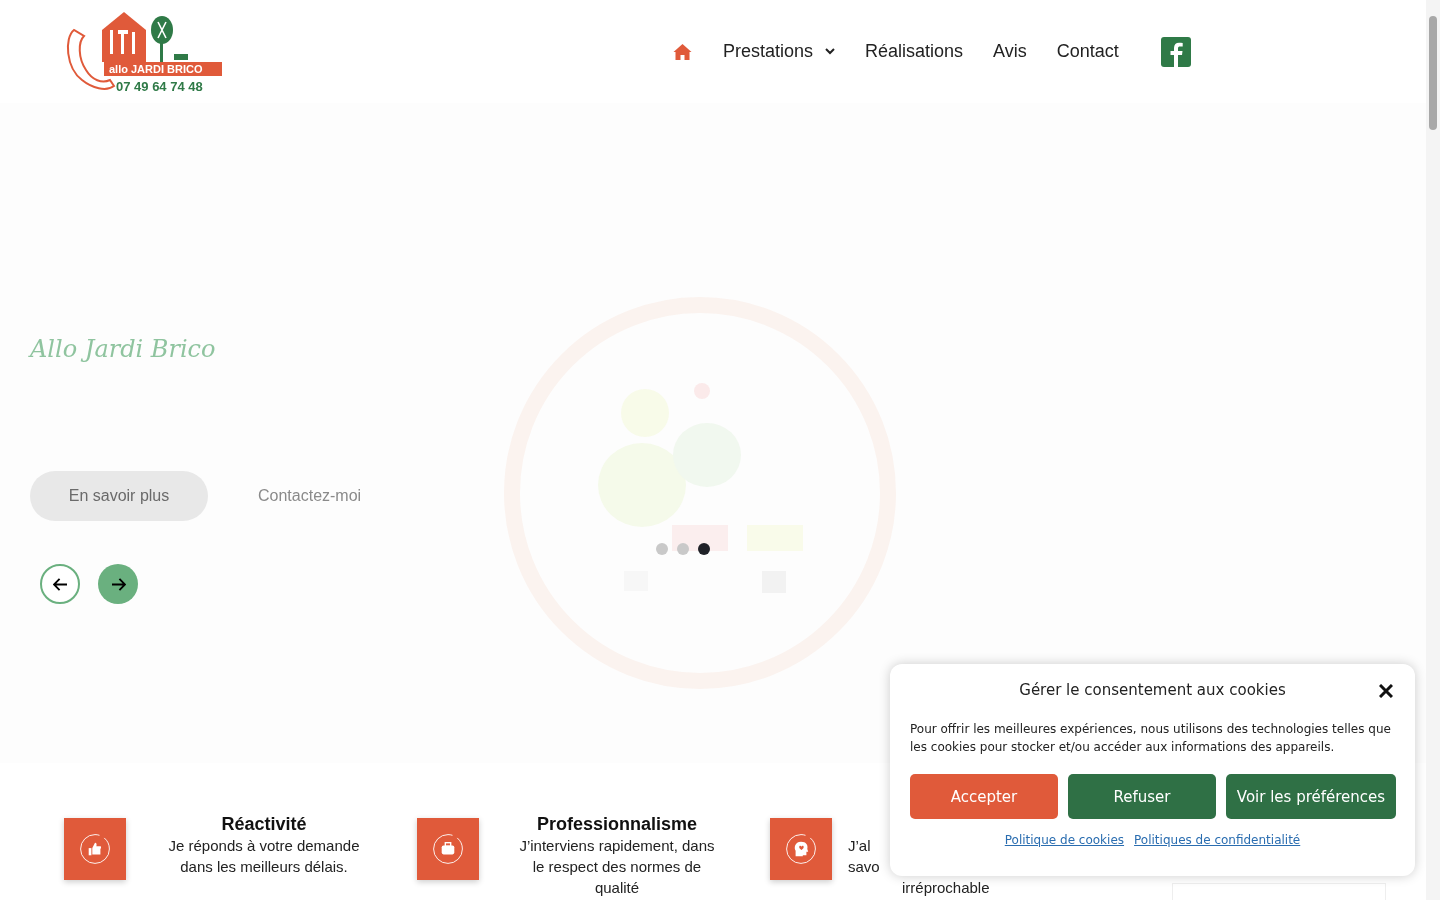  What do you see at coordinates (1175, 51) in the screenshot?
I see `facebook-icon` at bounding box center [1175, 51].